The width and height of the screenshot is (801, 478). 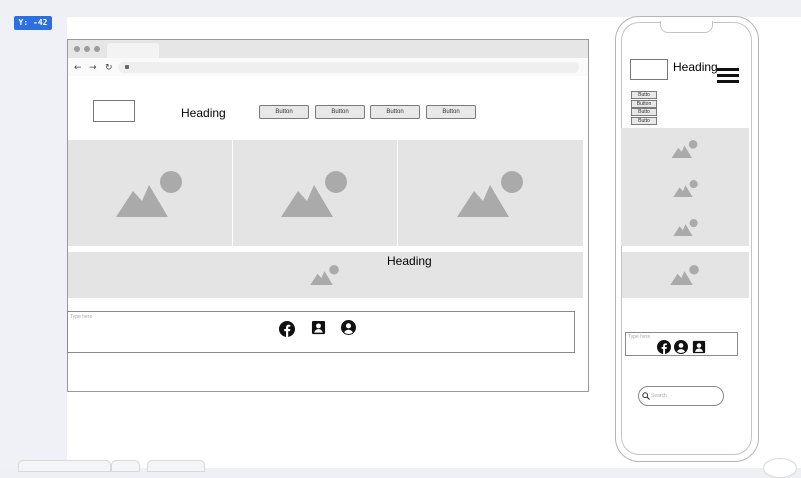 What do you see at coordinates (133, 50) in the screenshot?
I see `browser-tab` at bounding box center [133, 50].